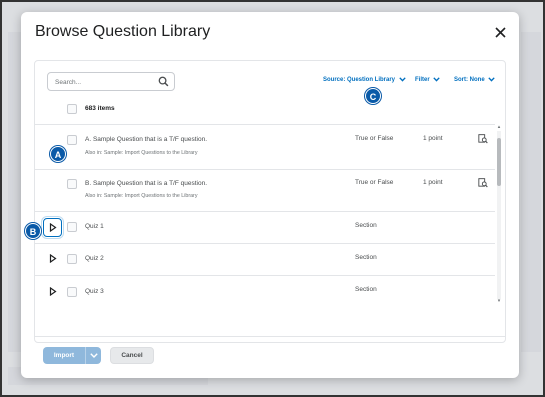 Image resolution: width=545 pixels, height=397 pixels. I want to click on expand-section-button, so click(52, 227).